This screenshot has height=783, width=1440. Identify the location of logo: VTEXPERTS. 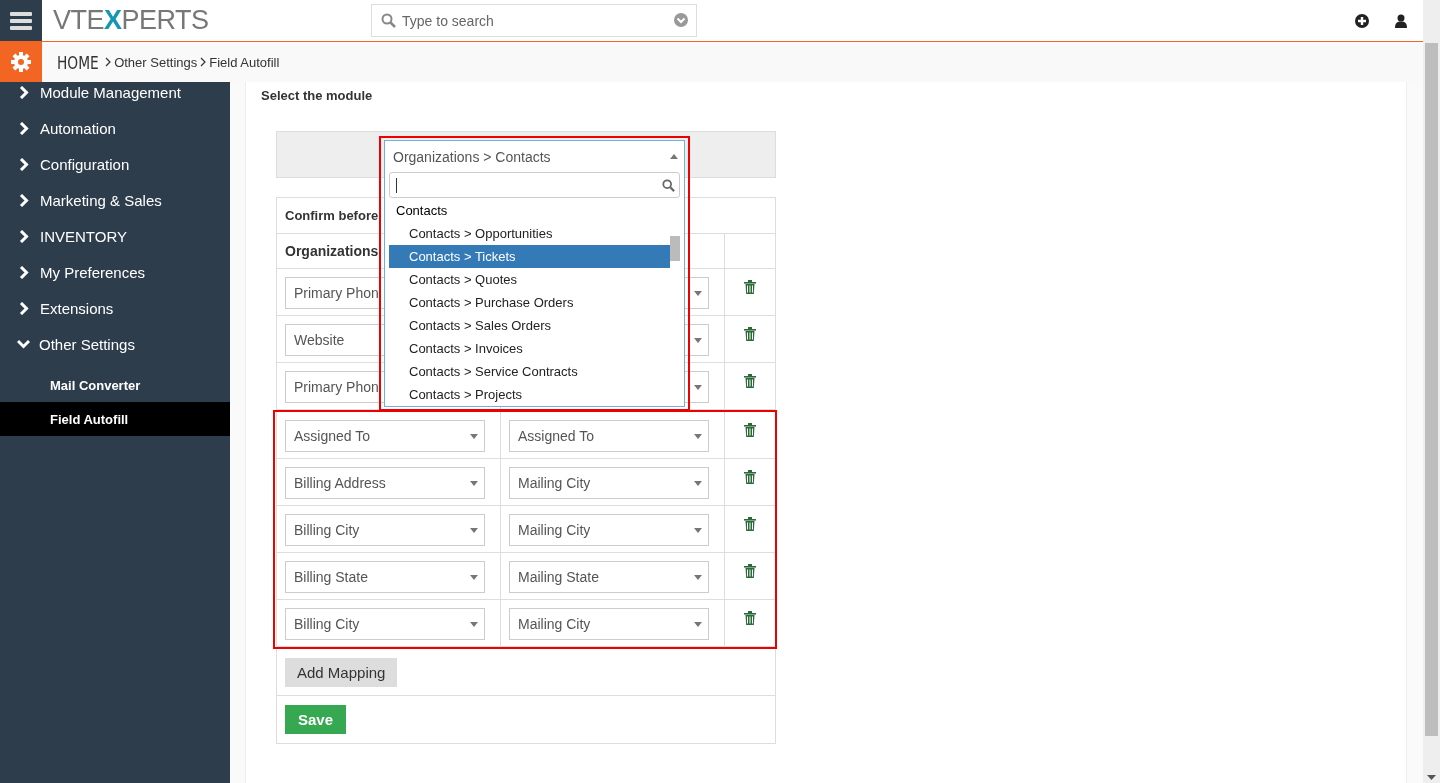
(131, 20).